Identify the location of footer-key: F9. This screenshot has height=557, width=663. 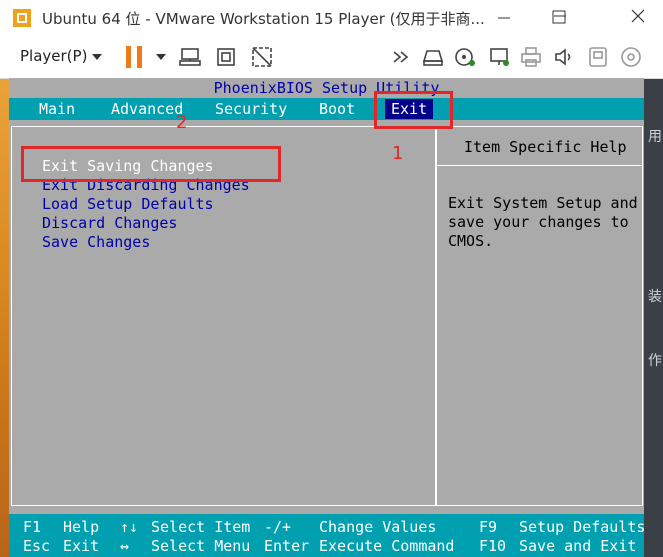
(488, 527).